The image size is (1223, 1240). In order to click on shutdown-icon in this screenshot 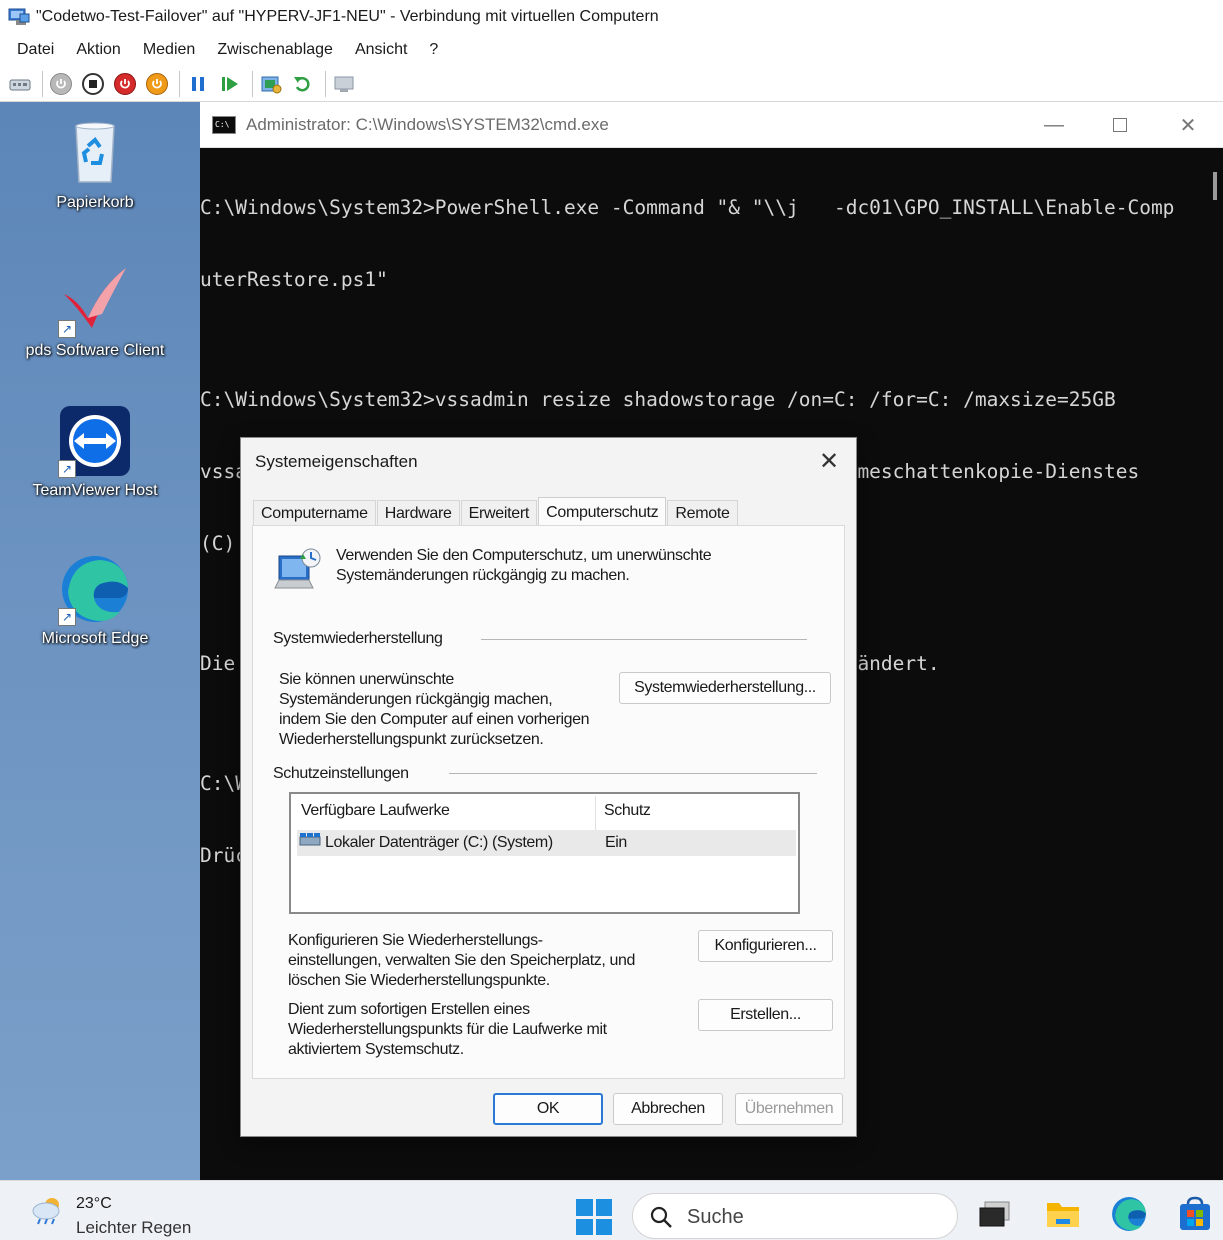, I will do `click(125, 84)`.